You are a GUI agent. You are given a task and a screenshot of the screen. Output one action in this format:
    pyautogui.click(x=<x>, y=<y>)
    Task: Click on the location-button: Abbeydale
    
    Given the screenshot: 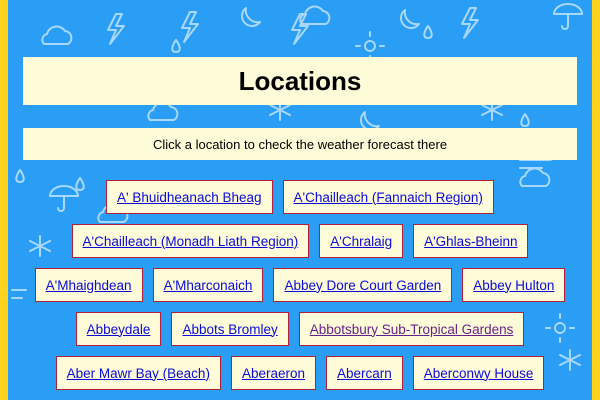 What is the action you would take?
    pyautogui.click(x=118, y=329)
    